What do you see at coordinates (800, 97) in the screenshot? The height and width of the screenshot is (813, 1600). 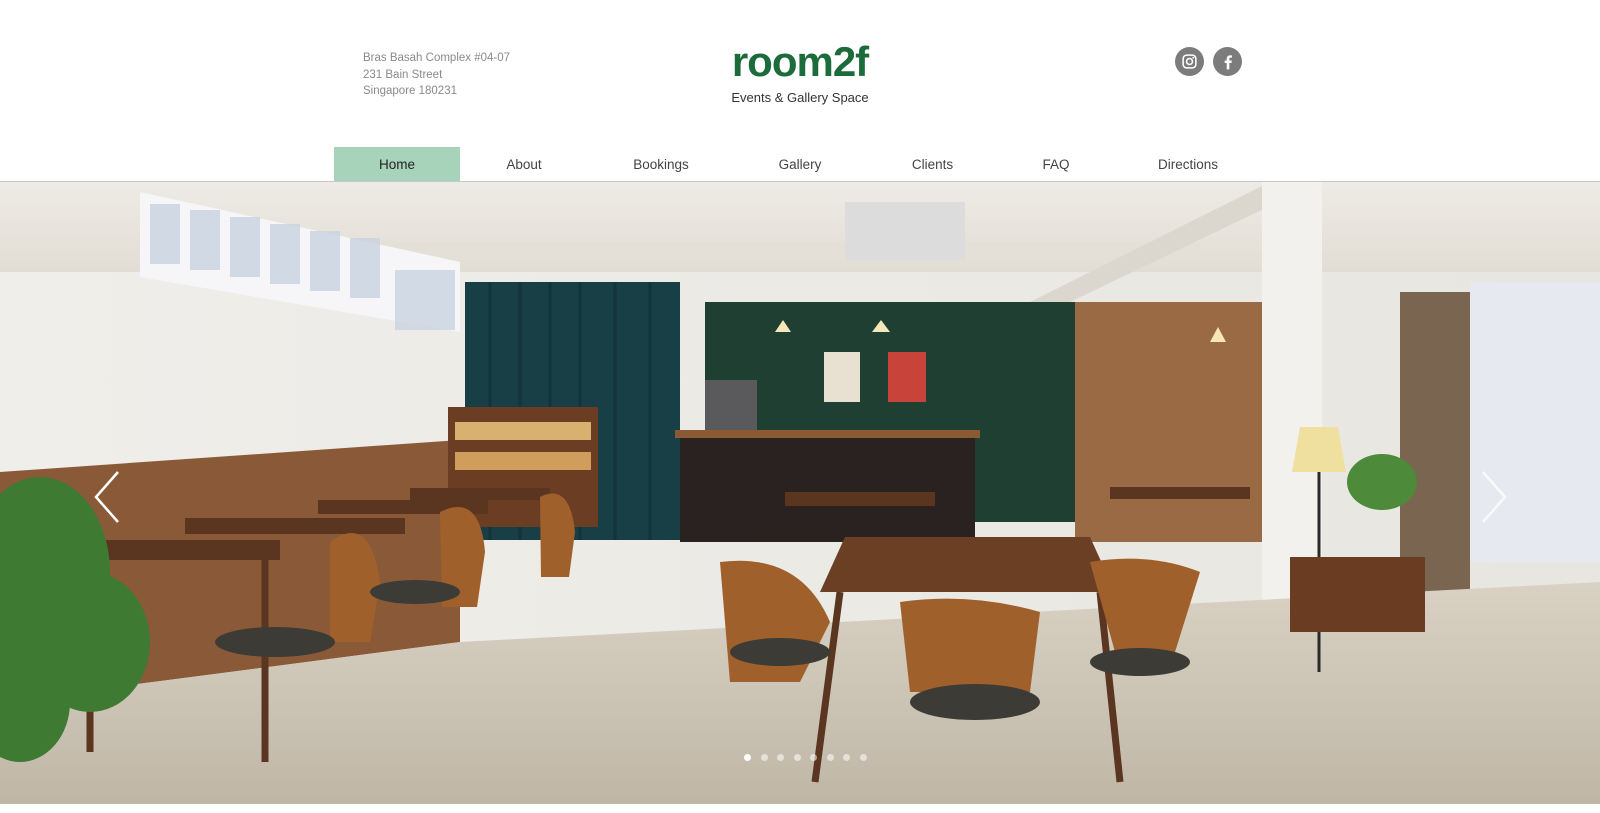 I see `logo-tagline: Events & Gallery Space` at bounding box center [800, 97].